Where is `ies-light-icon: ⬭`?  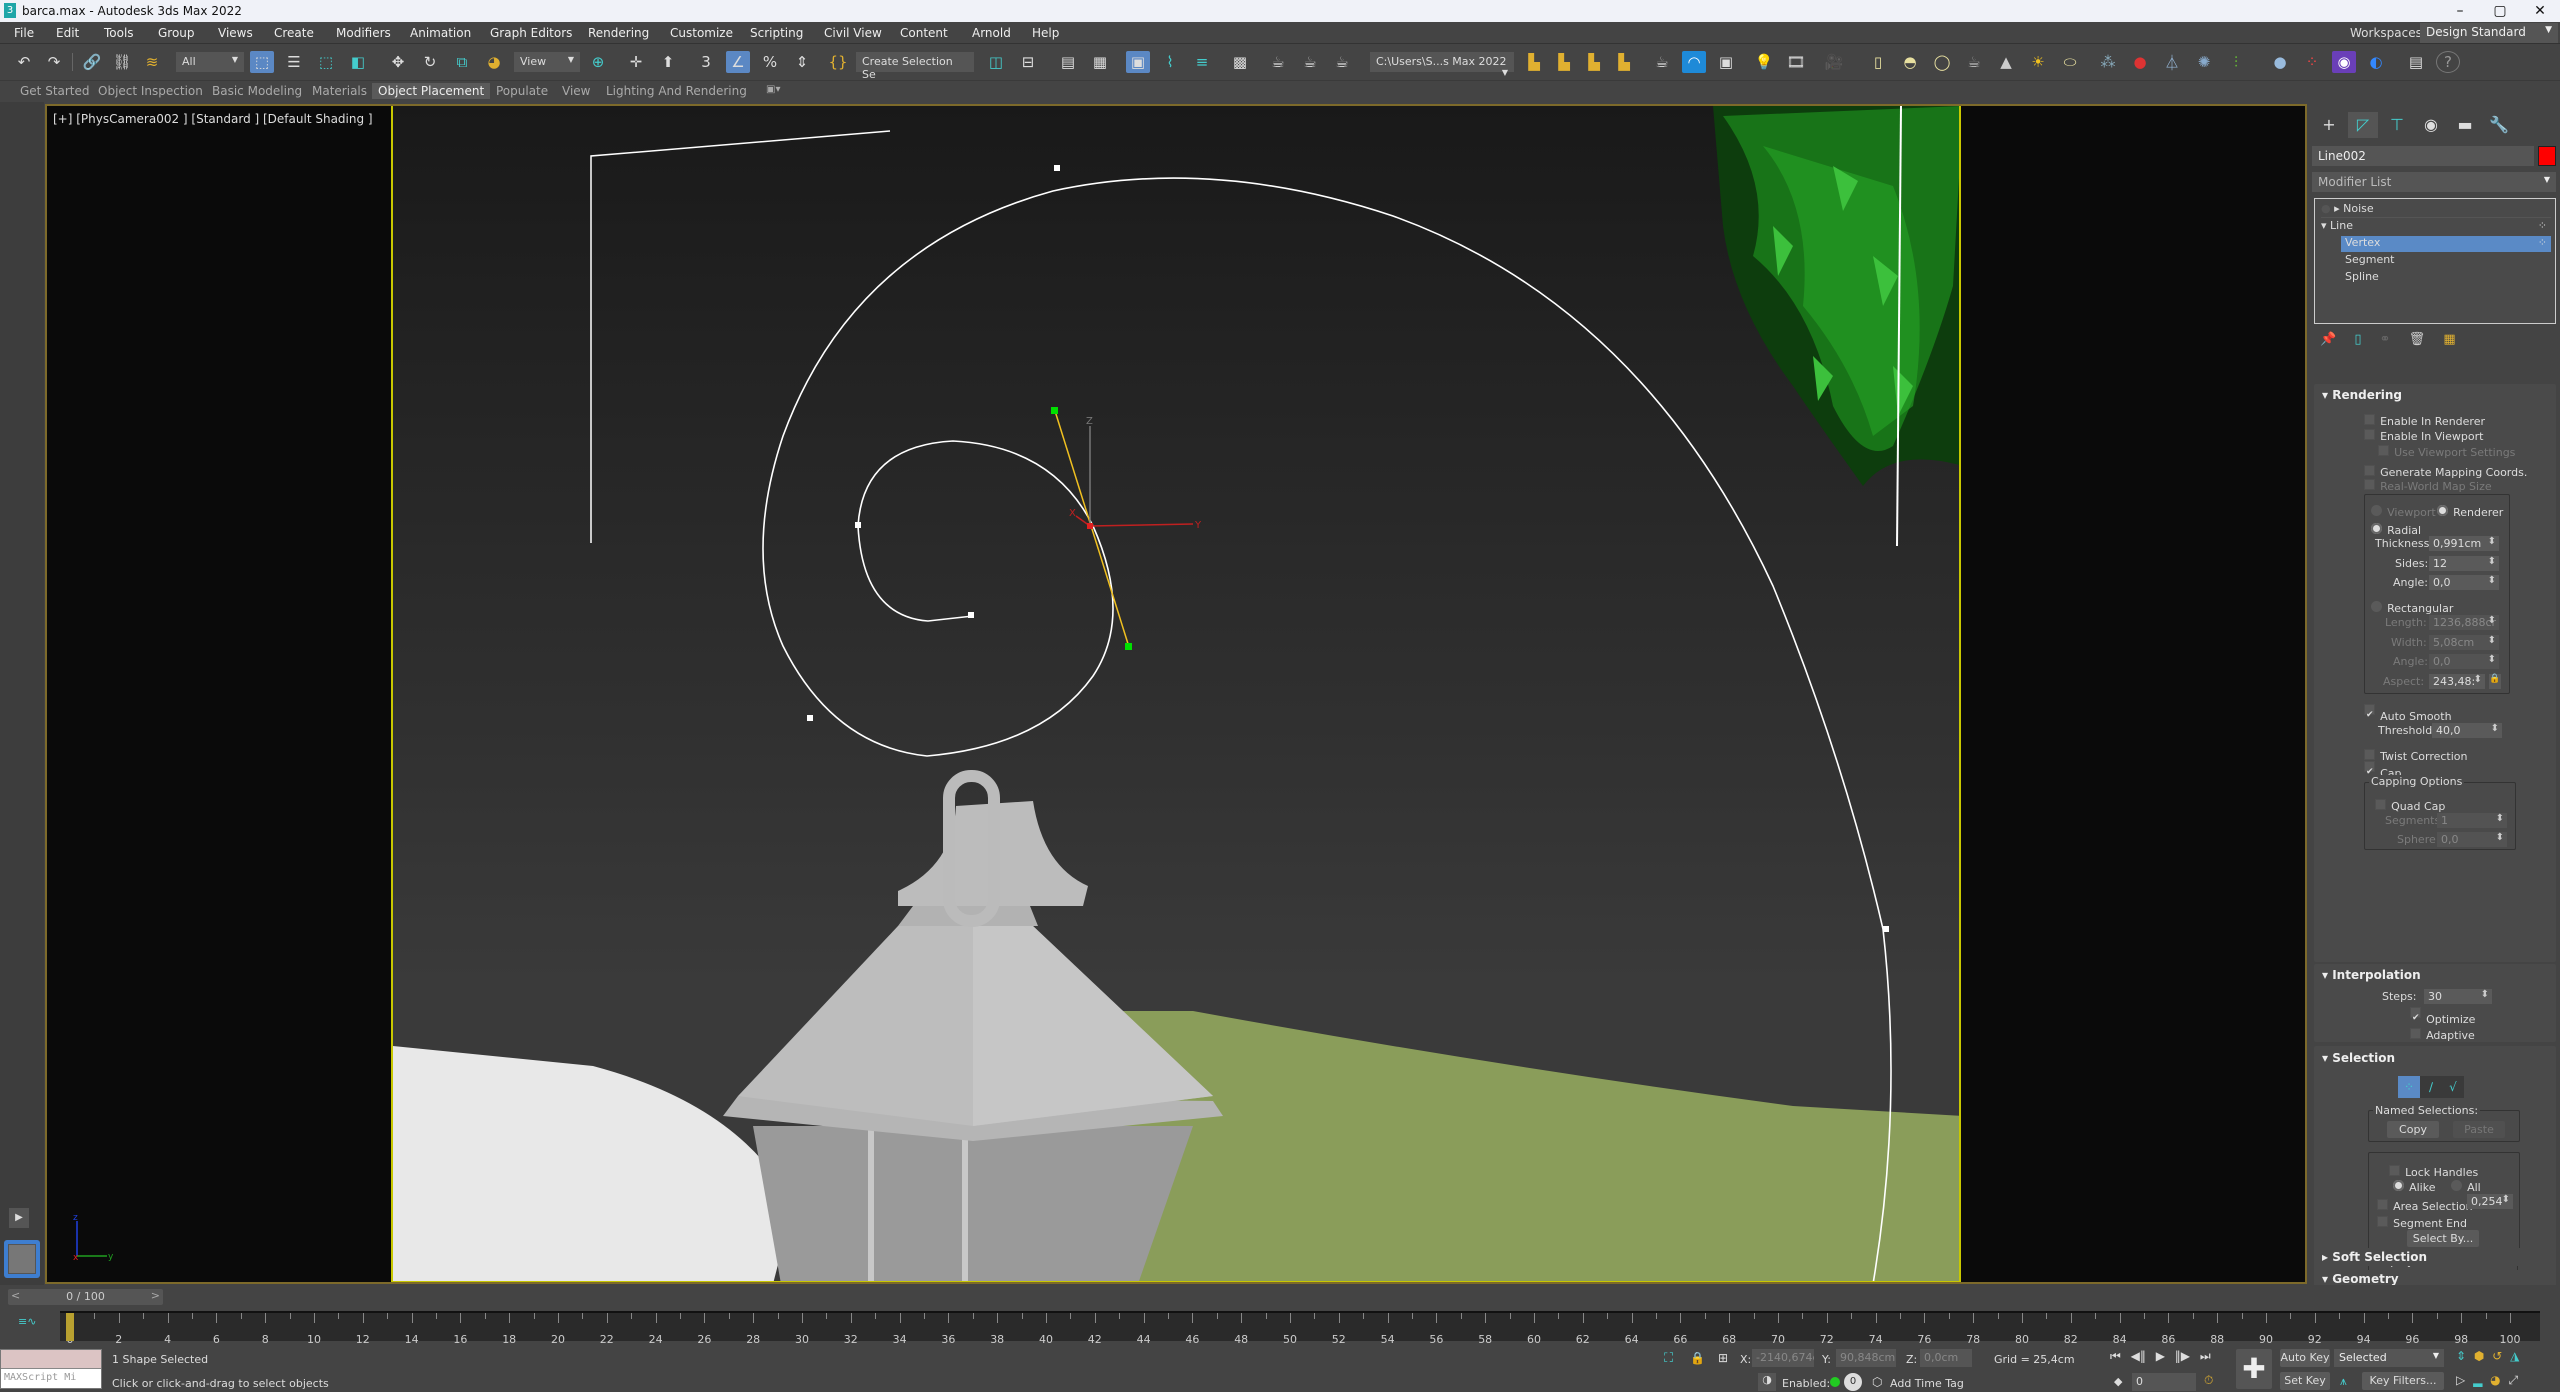 ies-light-icon: ⬭ is located at coordinates (2070, 62).